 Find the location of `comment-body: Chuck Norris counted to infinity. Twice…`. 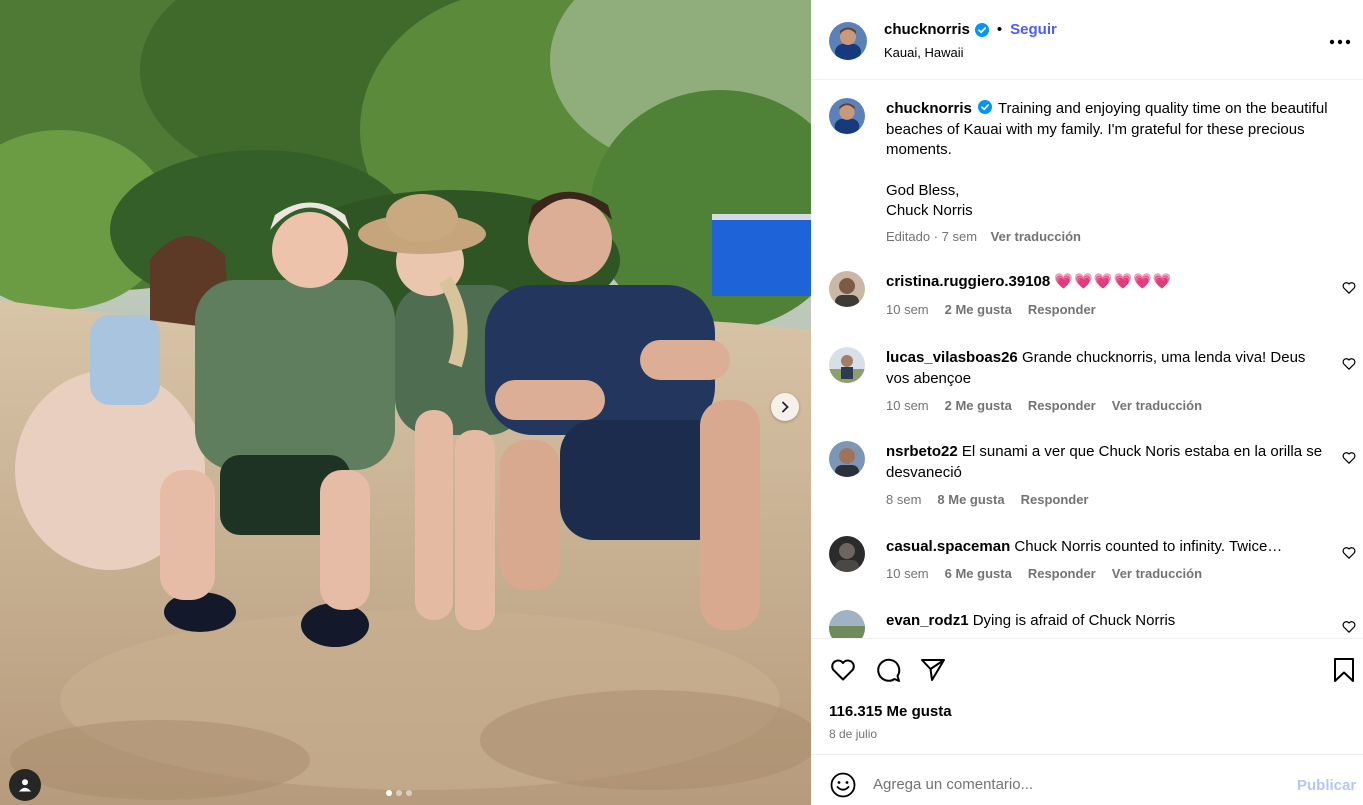

comment-body: Chuck Norris counted to infinity. Twice… is located at coordinates (1148, 546).